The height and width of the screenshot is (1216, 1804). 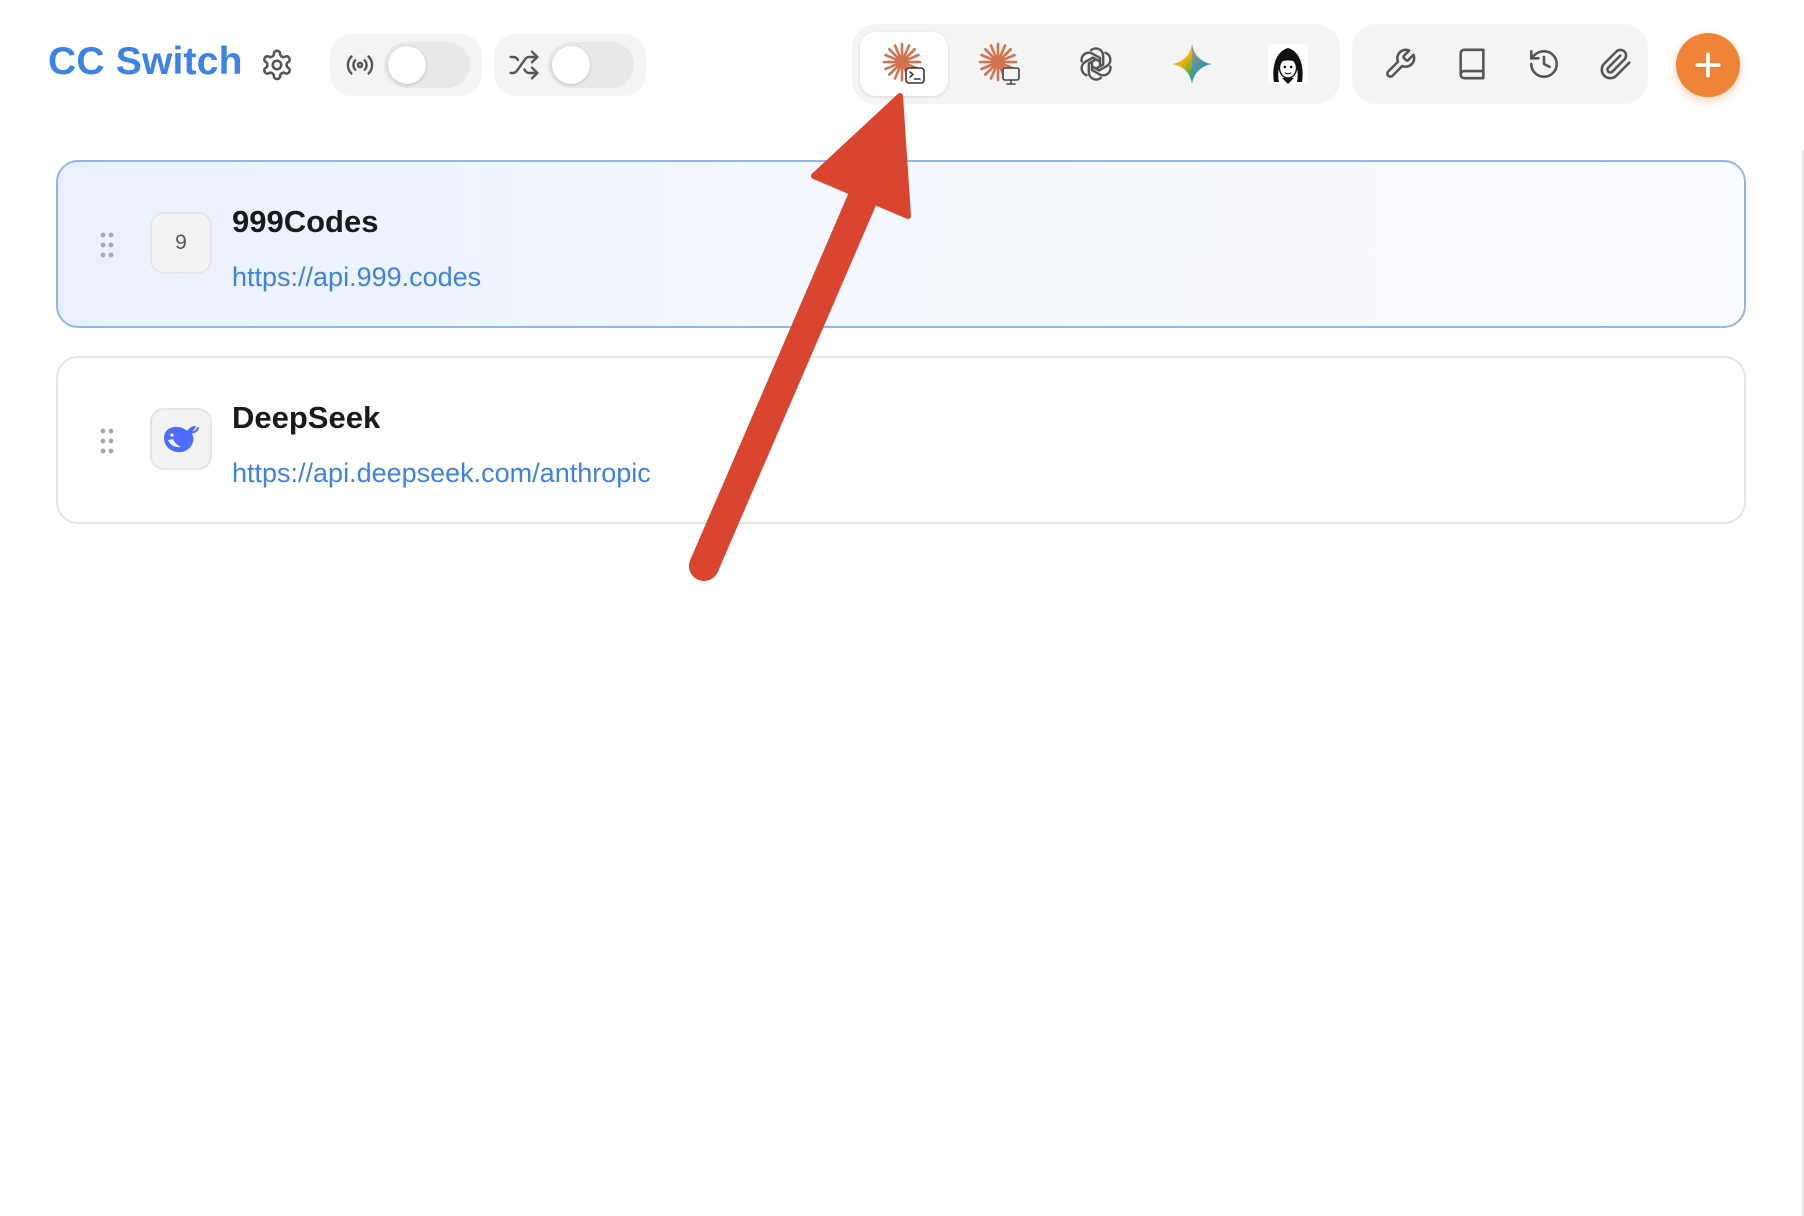 I want to click on proxy-toggle-group, so click(x=406, y=65).